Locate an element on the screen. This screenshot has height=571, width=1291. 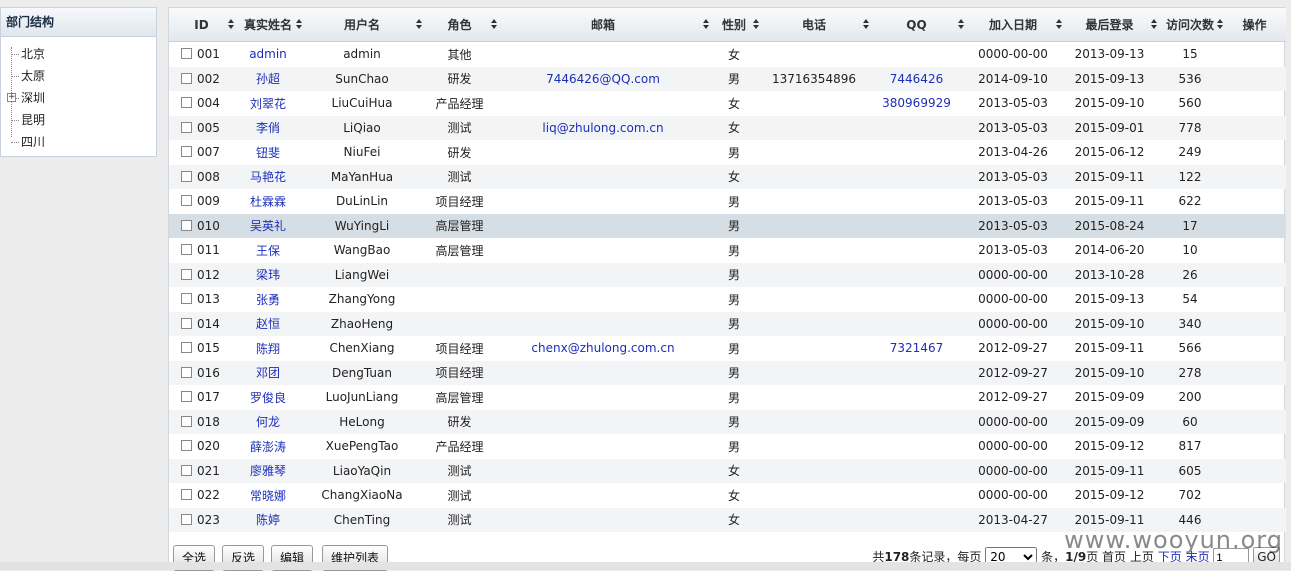
cell-name-text: 马艳花 is located at coordinates (268, 177).